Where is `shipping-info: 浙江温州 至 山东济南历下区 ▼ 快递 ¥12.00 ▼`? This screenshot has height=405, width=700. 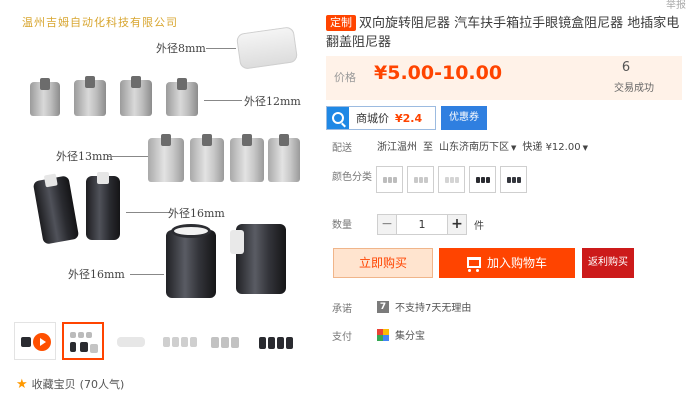 shipping-info: 浙江温州 至 山东济南历下区 ▼ 快递 ¥12.00 ▼ is located at coordinates (482, 145).